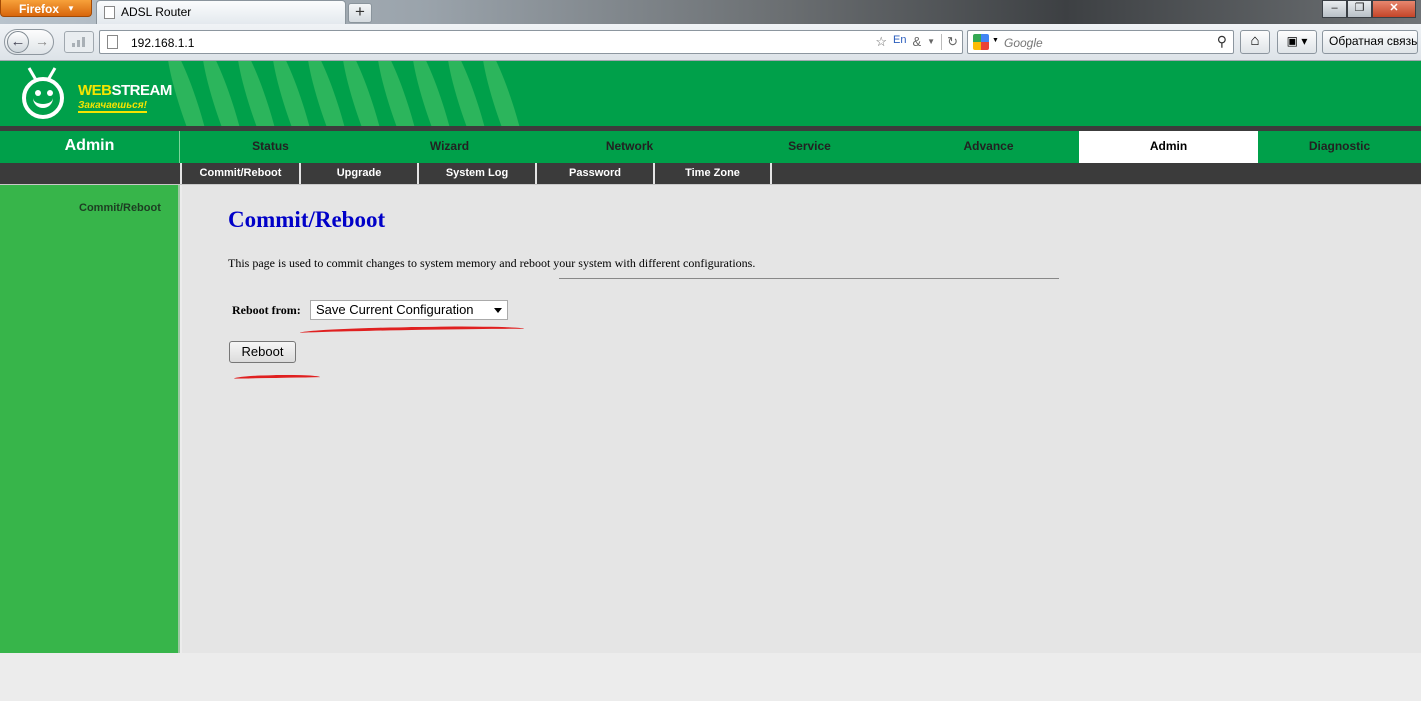  Describe the element at coordinates (981, 42) in the screenshot. I see `google-icon` at that location.